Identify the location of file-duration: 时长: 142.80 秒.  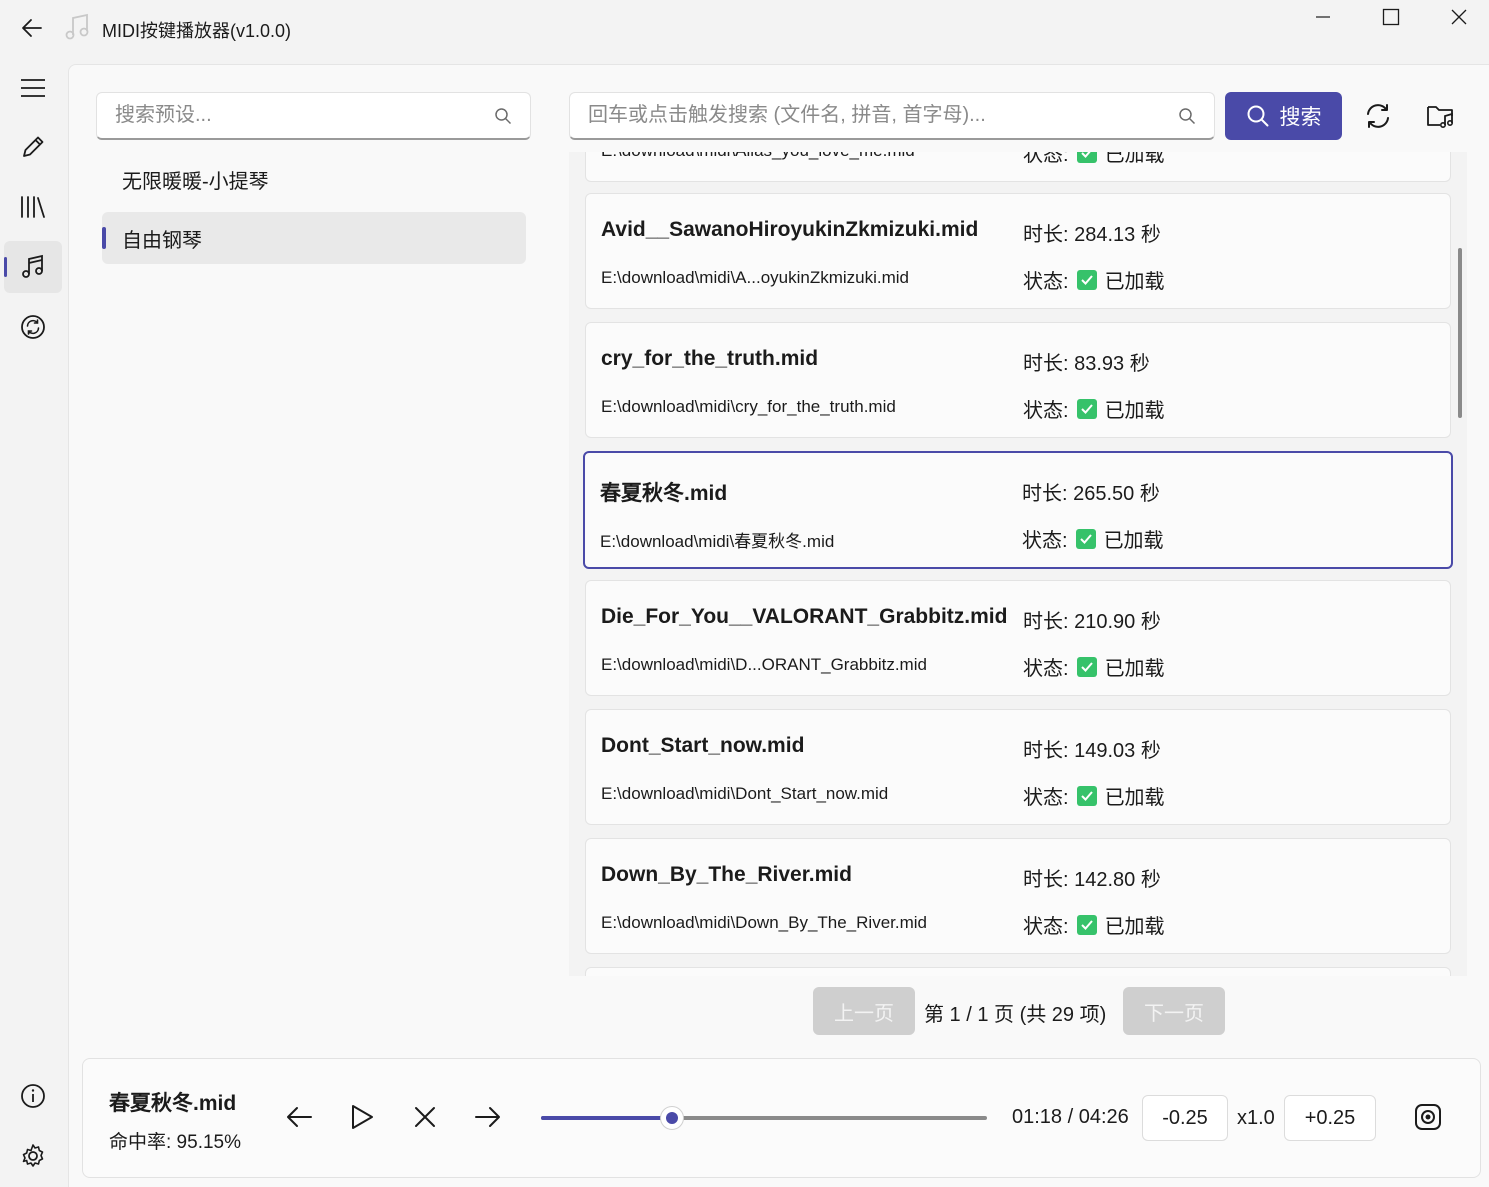
(1092, 880).